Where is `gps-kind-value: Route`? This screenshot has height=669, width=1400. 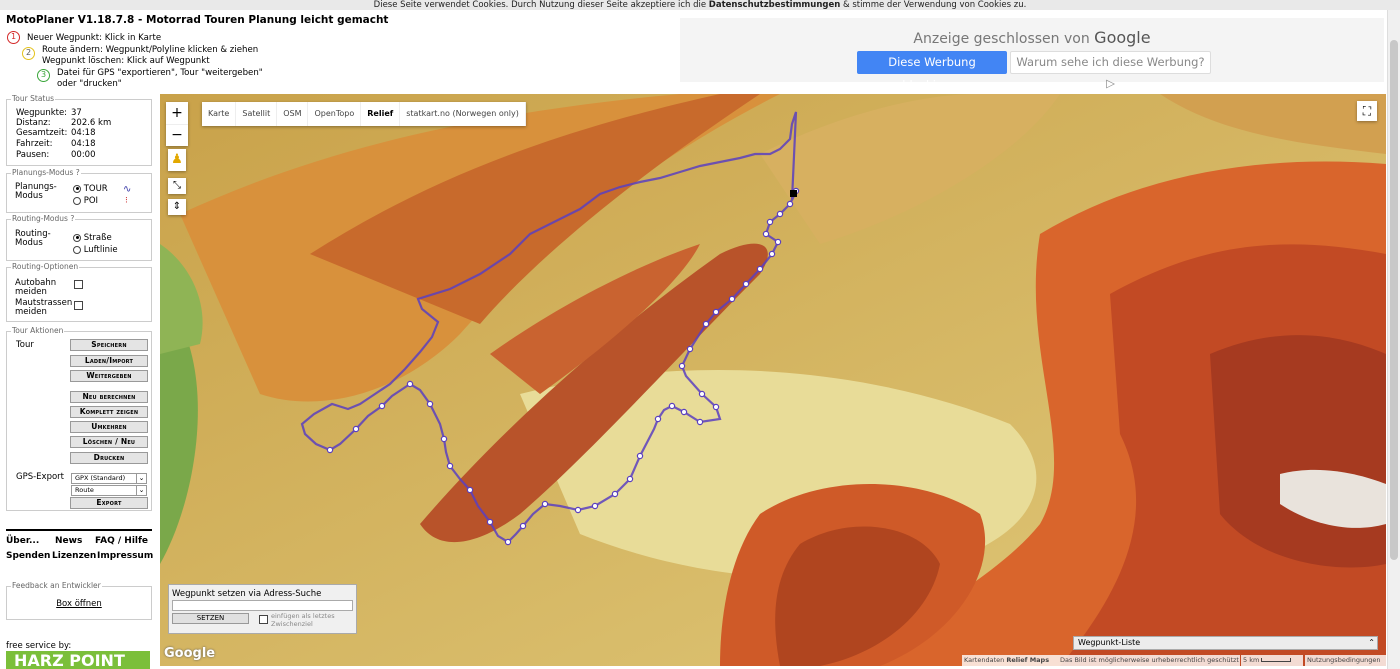
gps-kind-value: Route is located at coordinates (84, 490).